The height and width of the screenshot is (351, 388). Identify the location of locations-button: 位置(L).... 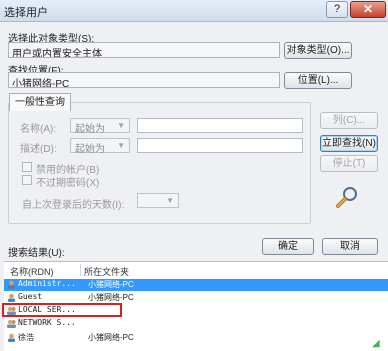
(318, 80).